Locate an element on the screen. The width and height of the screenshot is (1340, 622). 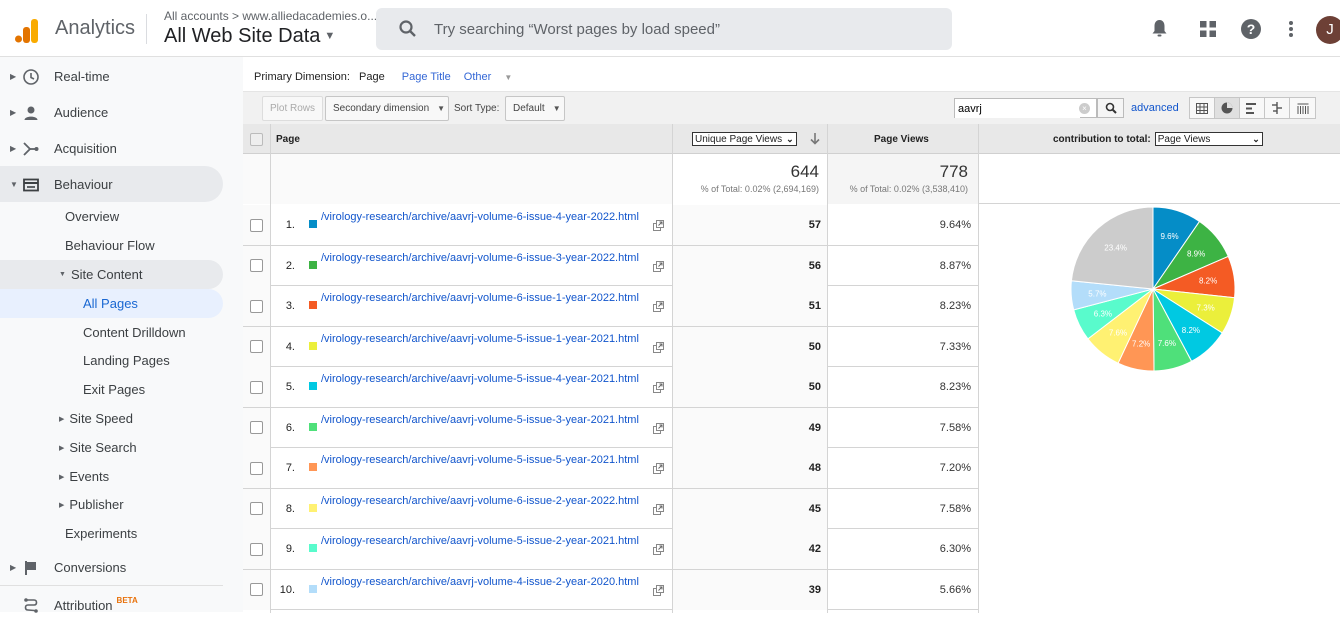
view-comparison-button is located at coordinates (1277, 108).